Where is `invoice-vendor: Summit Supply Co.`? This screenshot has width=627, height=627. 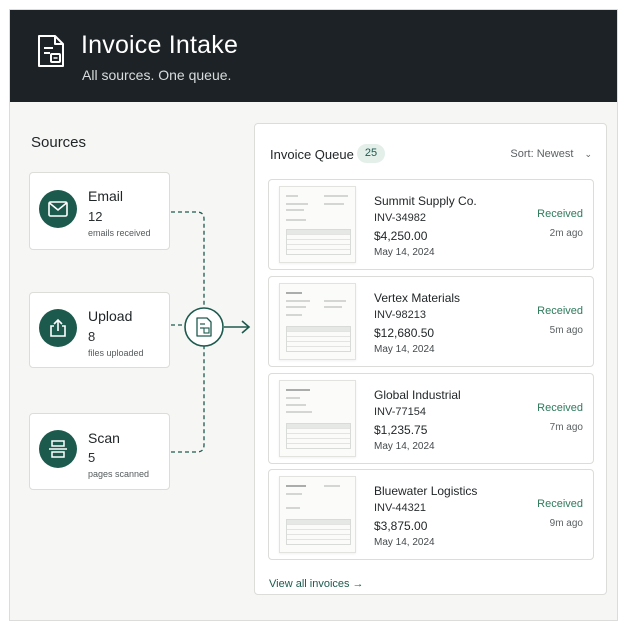 invoice-vendor: Summit Supply Co. is located at coordinates (425, 201).